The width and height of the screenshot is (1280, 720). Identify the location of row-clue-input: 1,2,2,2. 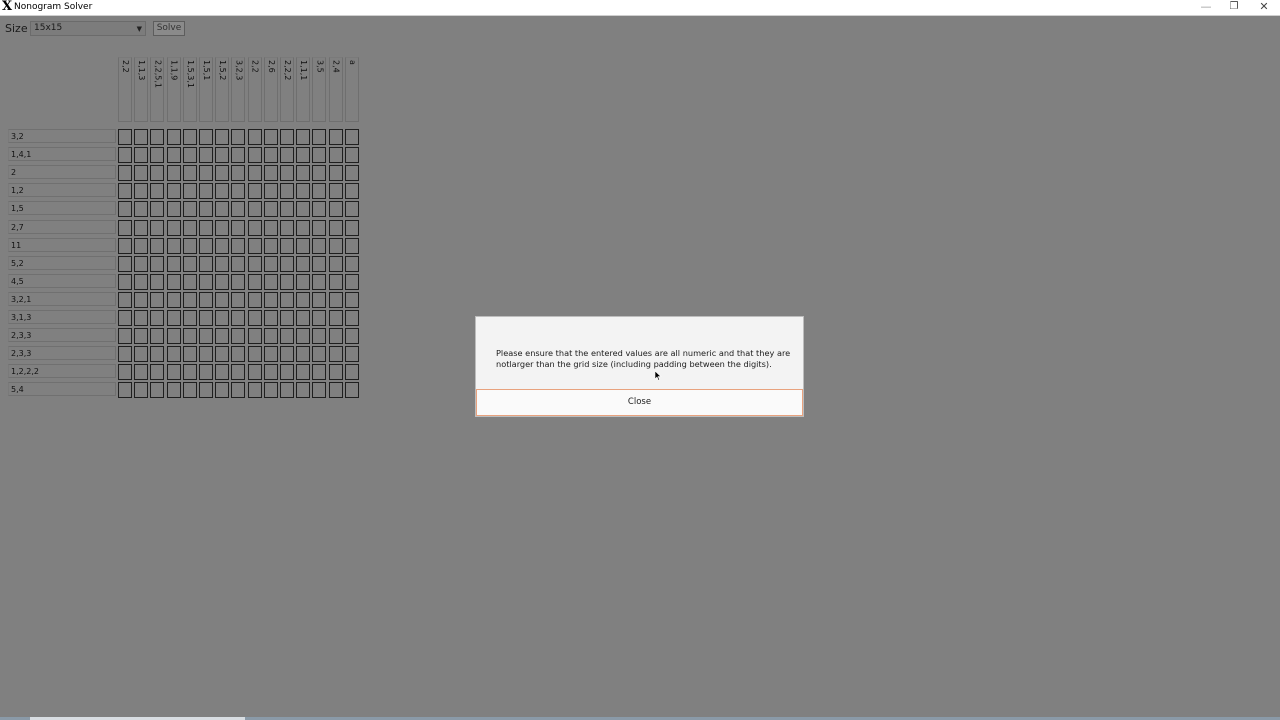
(62, 371).